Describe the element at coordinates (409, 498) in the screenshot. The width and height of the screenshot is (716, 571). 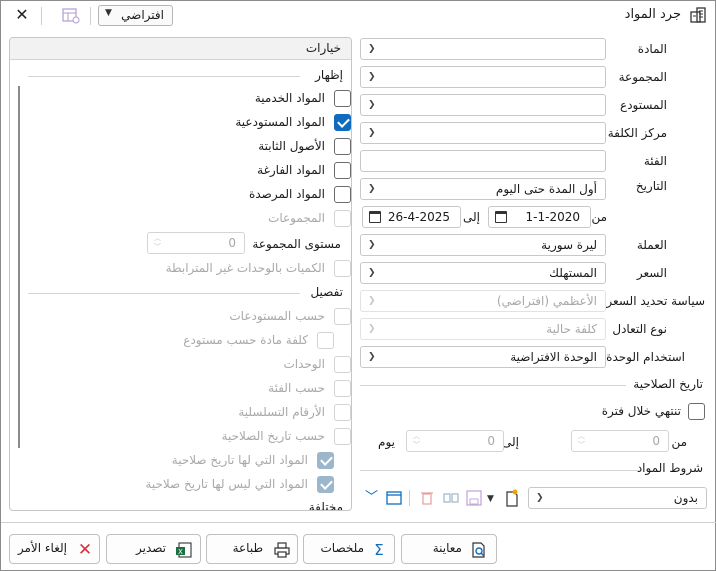
I see `toolbar-separator` at that location.